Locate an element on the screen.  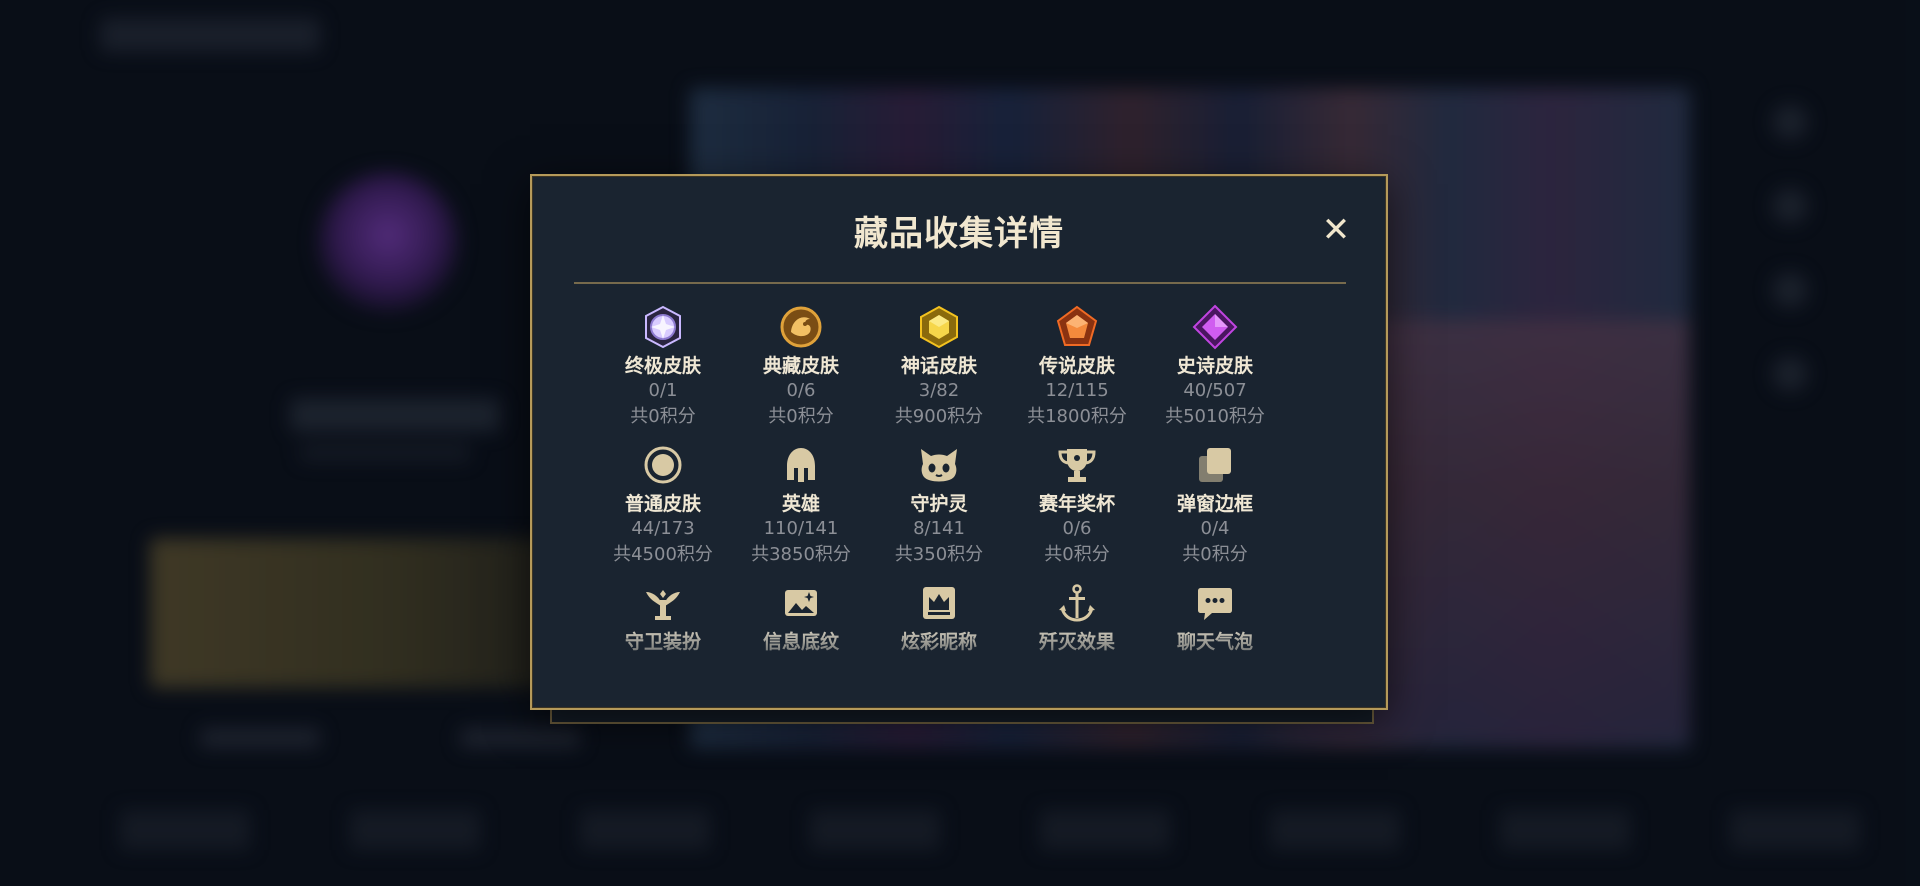
category-count: 12/115 is located at coordinates (1077, 390).